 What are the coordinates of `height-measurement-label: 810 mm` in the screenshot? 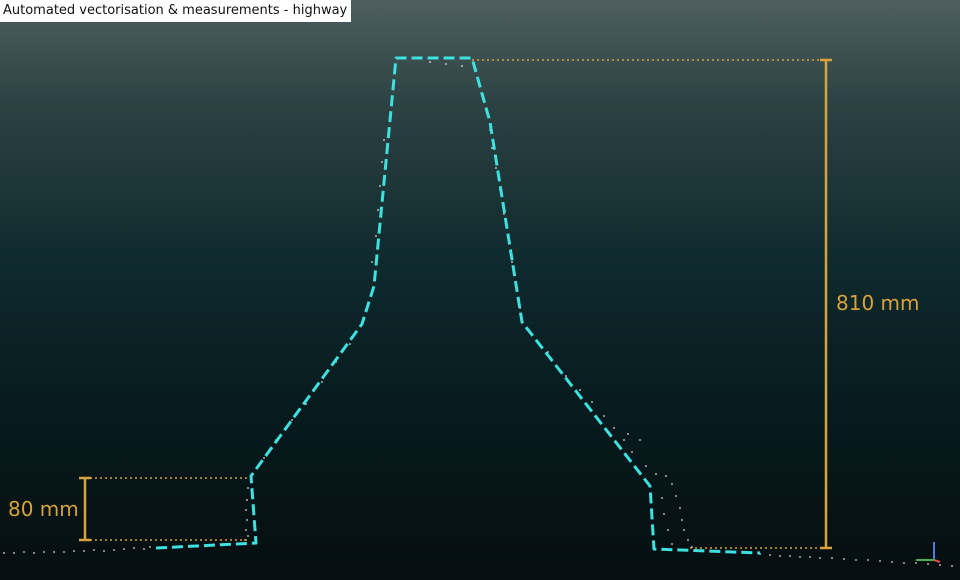 It's located at (878, 303).